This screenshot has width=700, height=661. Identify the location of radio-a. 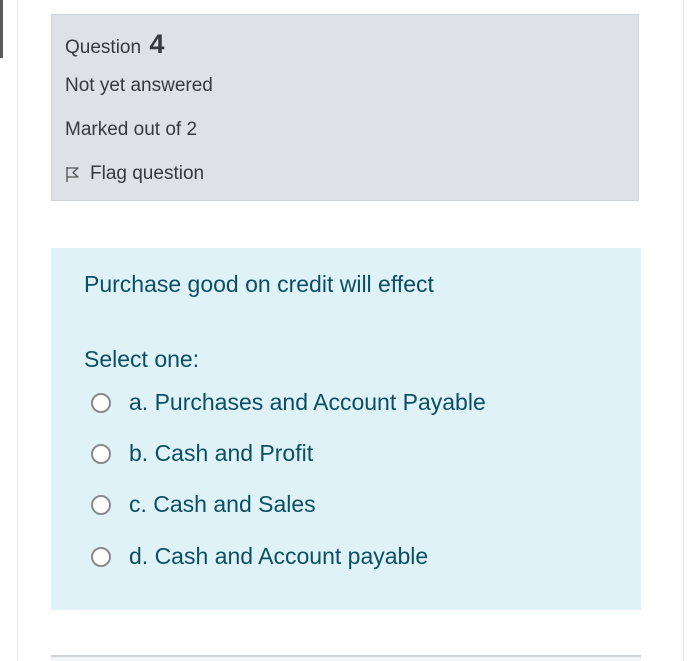
(101, 402).